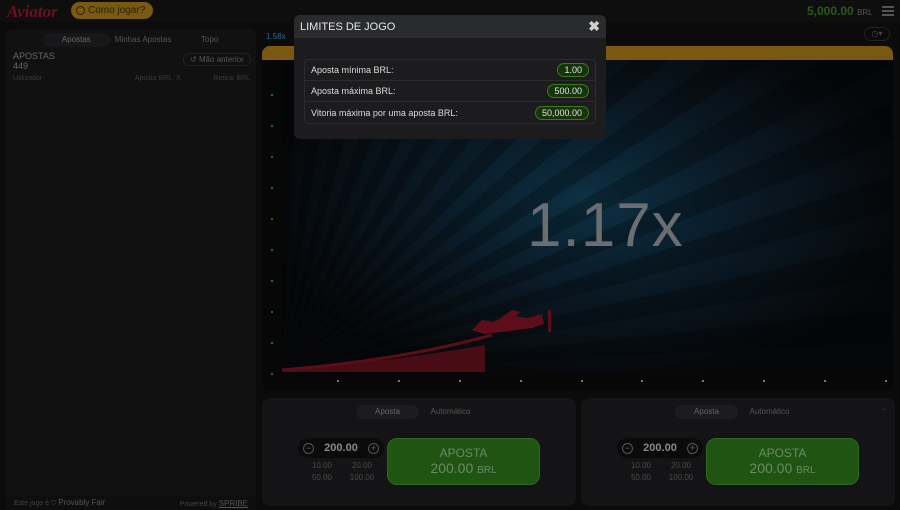 This screenshot has width=900, height=510. I want to click on current-multiplier: 1.17x, so click(605, 225).